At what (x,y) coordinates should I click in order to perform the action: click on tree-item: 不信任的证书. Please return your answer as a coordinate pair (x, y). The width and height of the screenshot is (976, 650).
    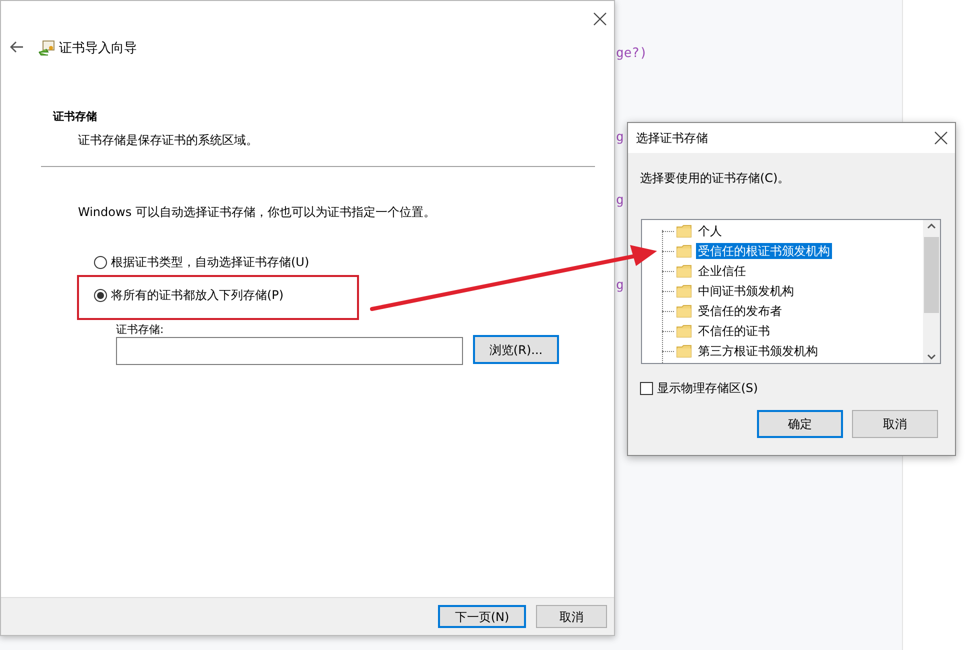
    Looking at the image, I should click on (734, 331).